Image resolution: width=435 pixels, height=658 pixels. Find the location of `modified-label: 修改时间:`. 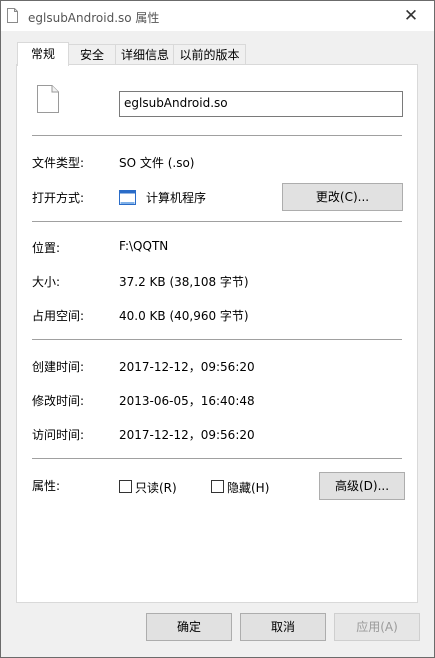

modified-label: 修改时间: is located at coordinates (58, 401).